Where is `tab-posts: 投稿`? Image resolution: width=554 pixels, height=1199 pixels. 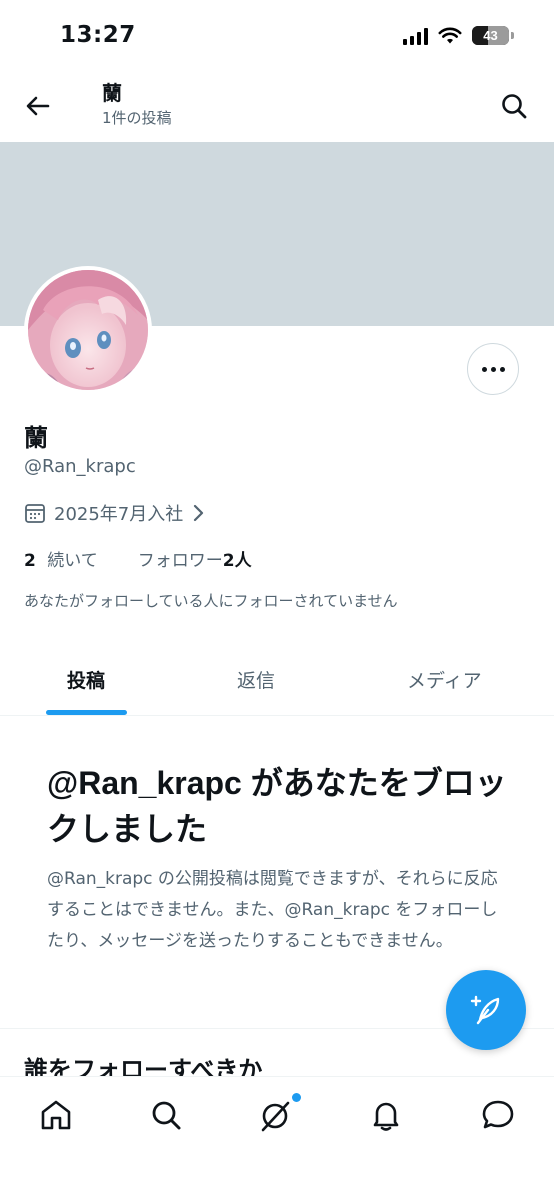
tab-posts: 投稿 is located at coordinates (86, 679).